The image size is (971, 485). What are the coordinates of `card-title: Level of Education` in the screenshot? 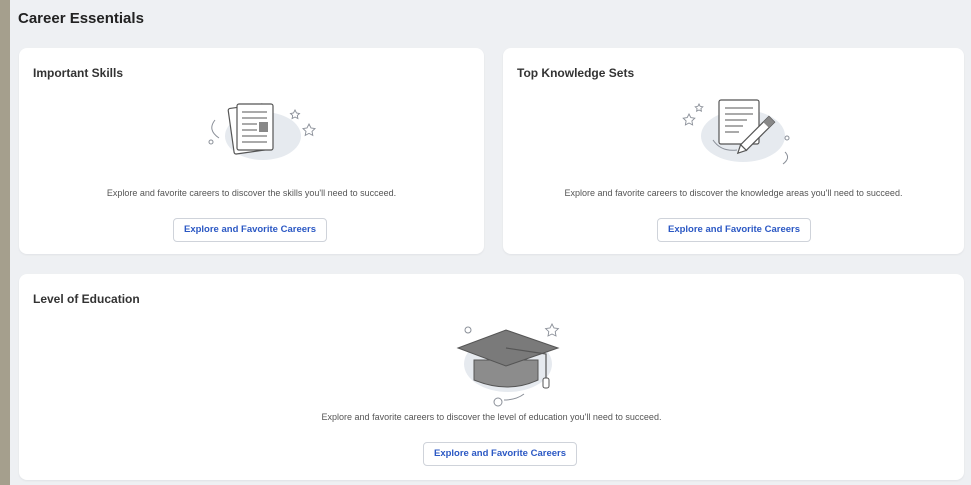 It's located at (86, 299).